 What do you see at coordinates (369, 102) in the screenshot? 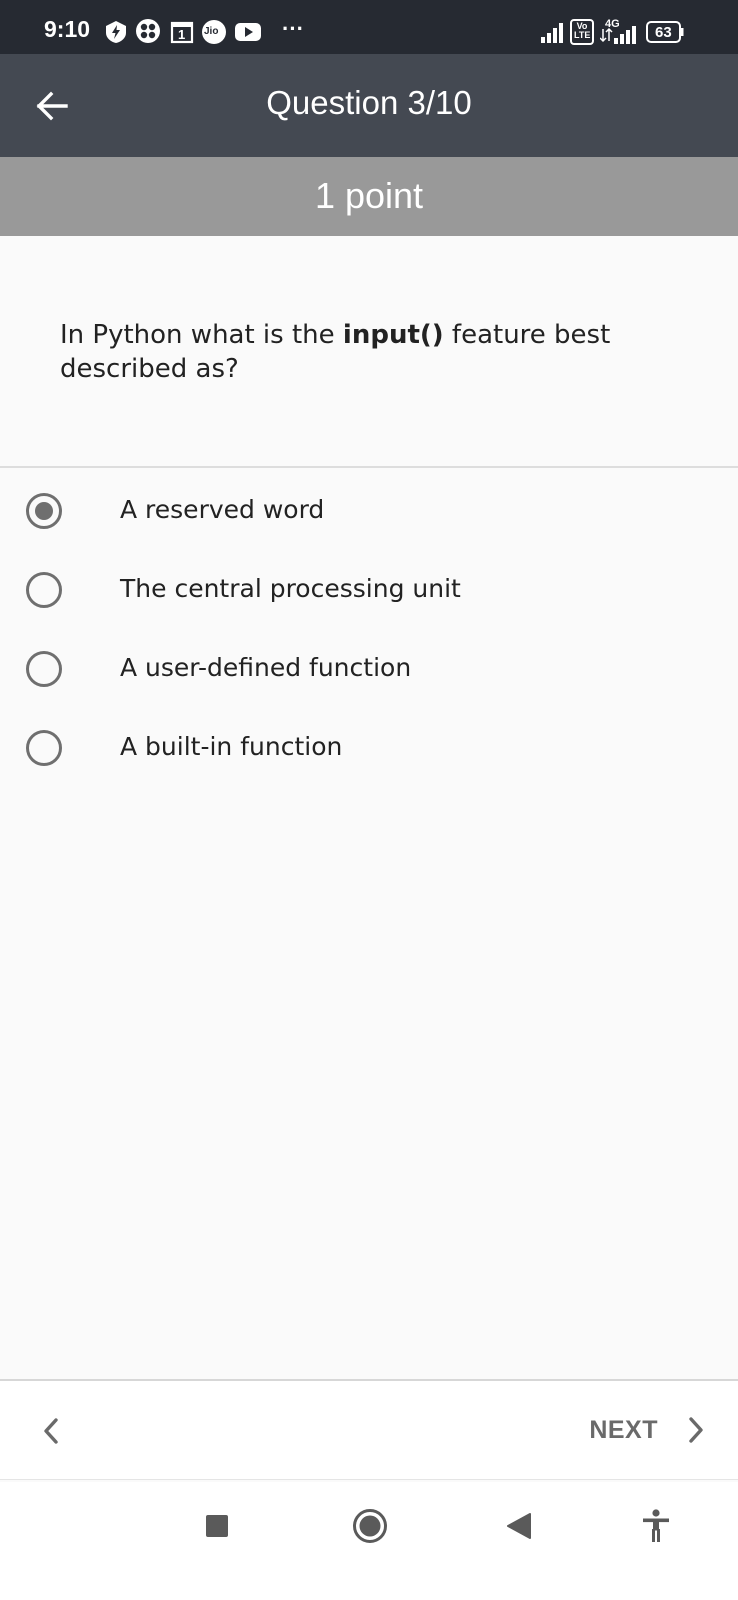
I see `page-title: Question 3/10` at bounding box center [369, 102].